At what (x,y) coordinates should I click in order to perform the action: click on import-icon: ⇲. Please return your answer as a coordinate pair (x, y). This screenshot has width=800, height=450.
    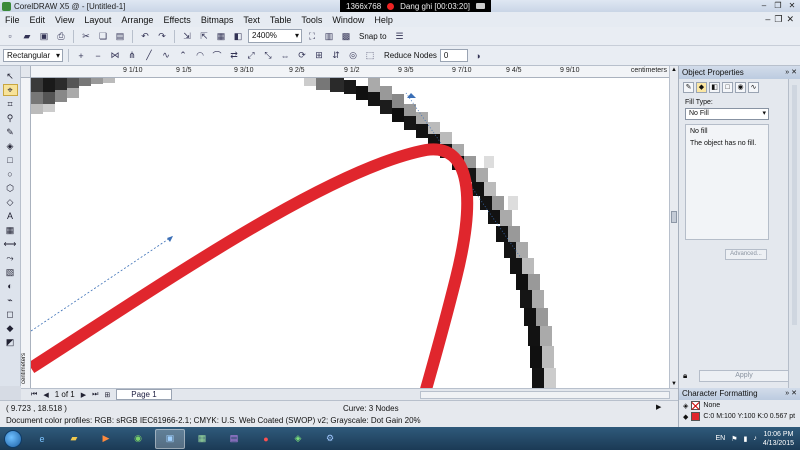
    Looking at the image, I should click on (187, 36).